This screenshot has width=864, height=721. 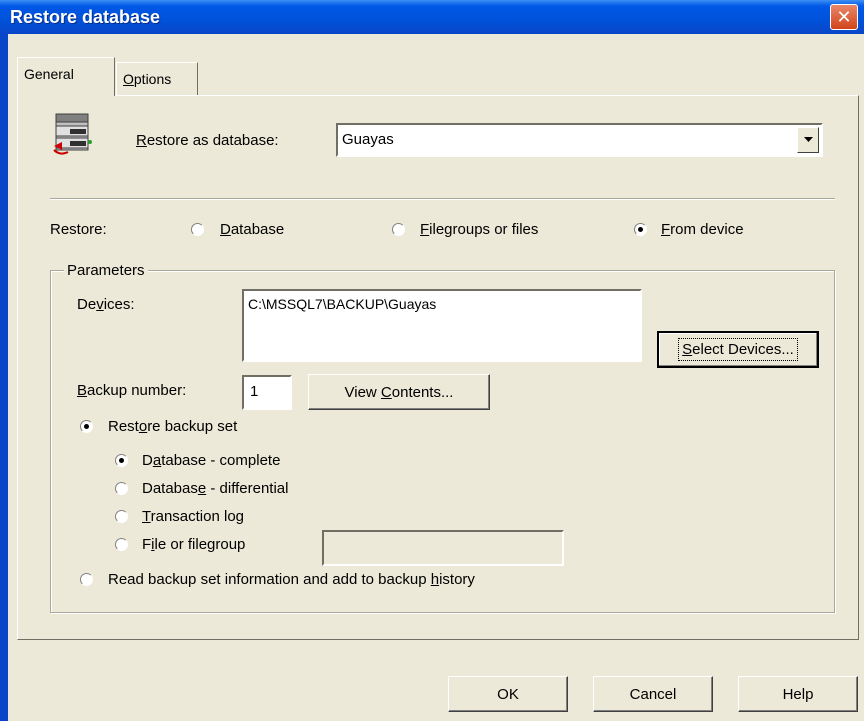 What do you see at coordinates (640, 229) in the screenshot?
I see `restore-from-device-radio` at bounding box center [640, 229].